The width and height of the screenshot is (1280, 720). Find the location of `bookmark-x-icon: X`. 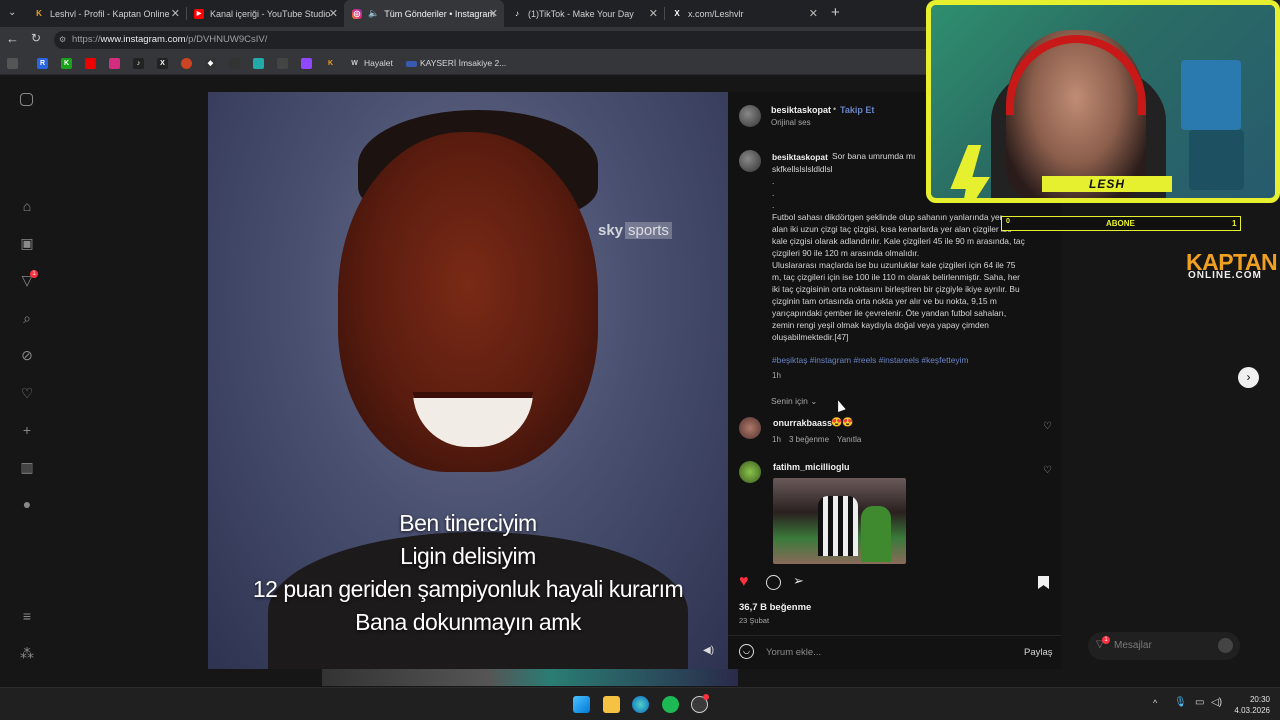

bookmark-x-icon: X is located at coordinates (162, 63).